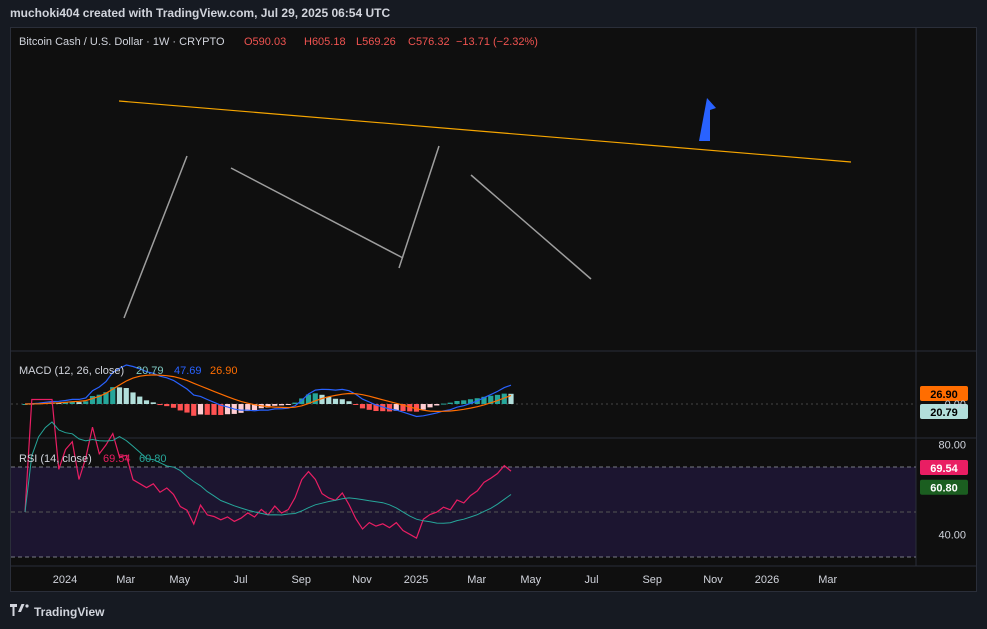 This screenshot has width=987, height=629. I want to click on descending-trendline, so click(485, 131).